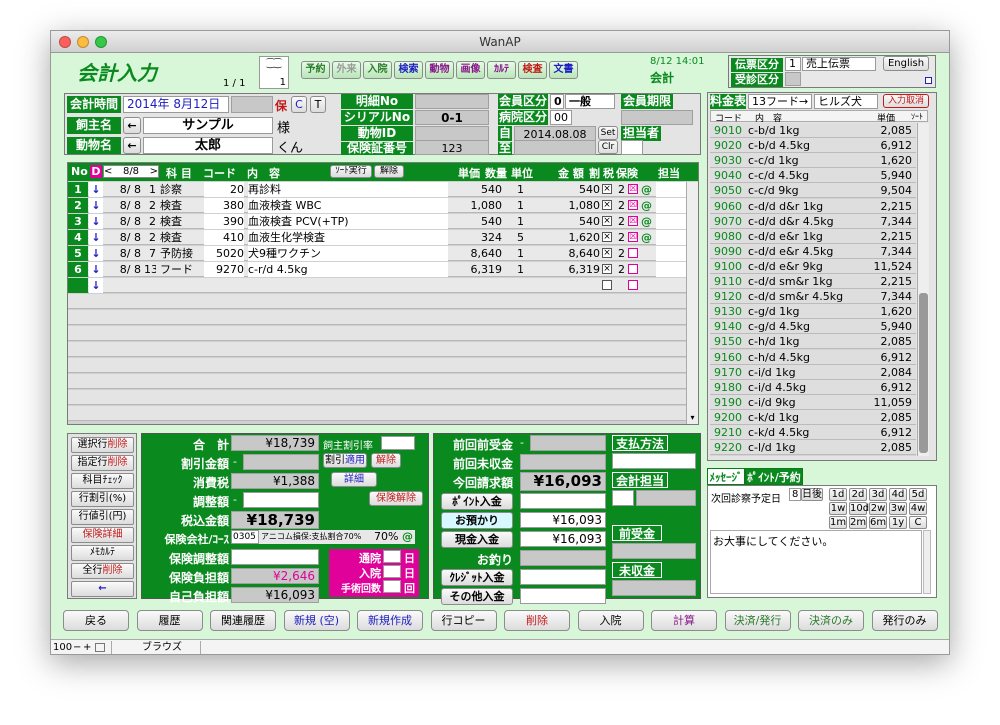 The height and width of the screenshot is (725, 1000). Describe the element at coordinates (906, 63) in the screenshot. I see `english-button: English` at that location.